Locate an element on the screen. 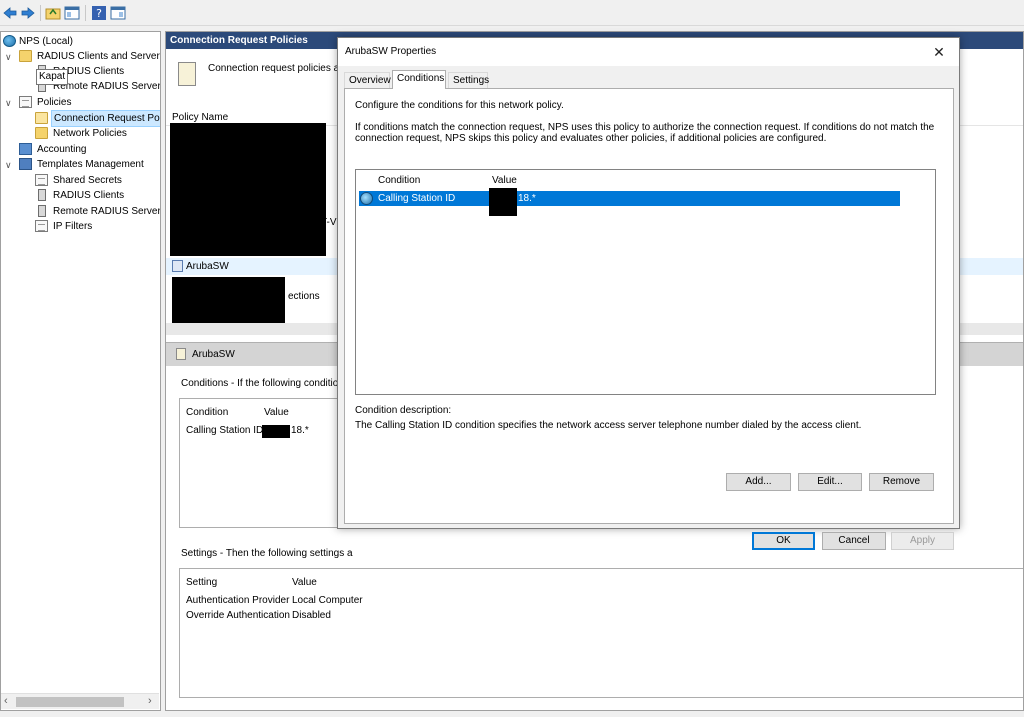  help-icon: ? is located at coordinates (99, 13).